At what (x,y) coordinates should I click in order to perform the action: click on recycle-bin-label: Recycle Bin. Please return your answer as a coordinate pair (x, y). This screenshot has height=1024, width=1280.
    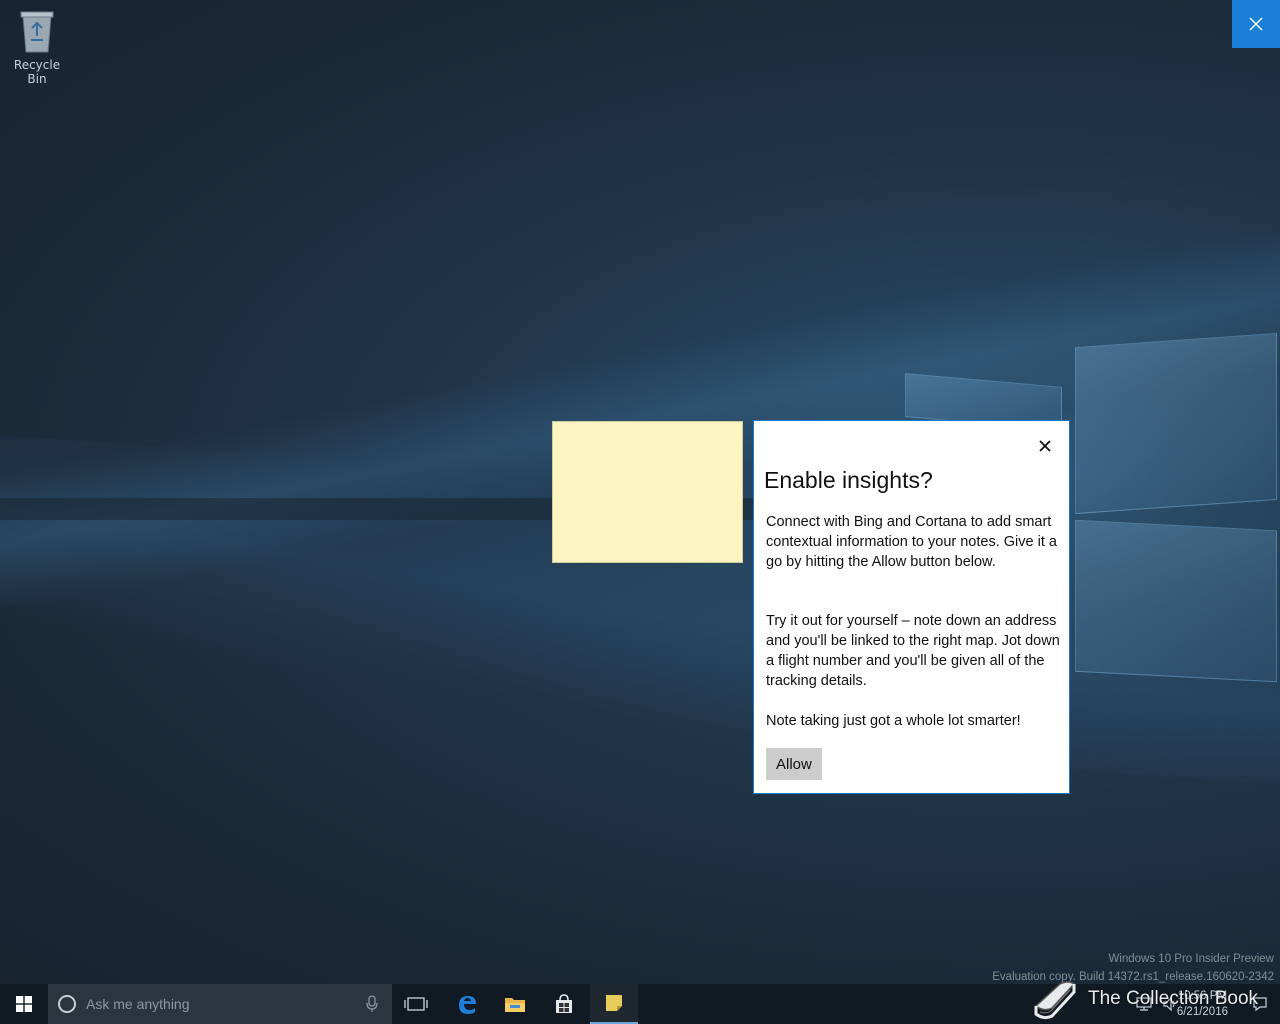
    Looking at the image, I should click on (37, 72).